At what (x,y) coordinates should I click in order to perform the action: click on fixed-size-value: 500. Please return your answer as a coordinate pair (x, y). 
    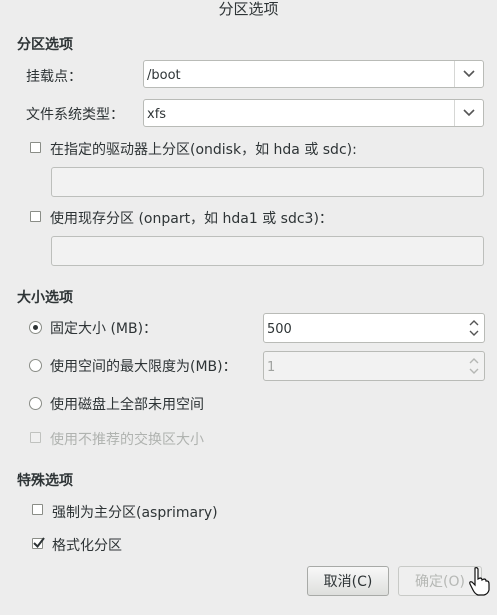
    Looking at the image, I should click on (279, 329).